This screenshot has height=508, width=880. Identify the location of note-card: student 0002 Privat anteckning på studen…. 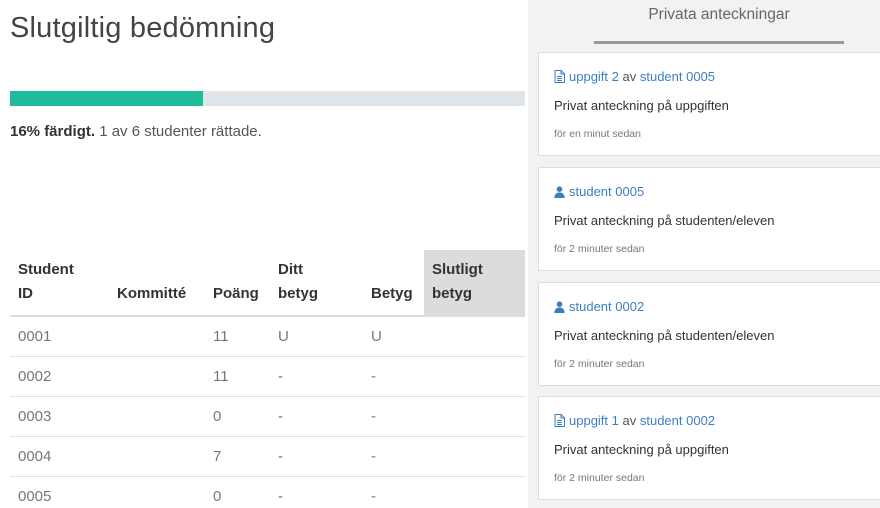
(709, 334).